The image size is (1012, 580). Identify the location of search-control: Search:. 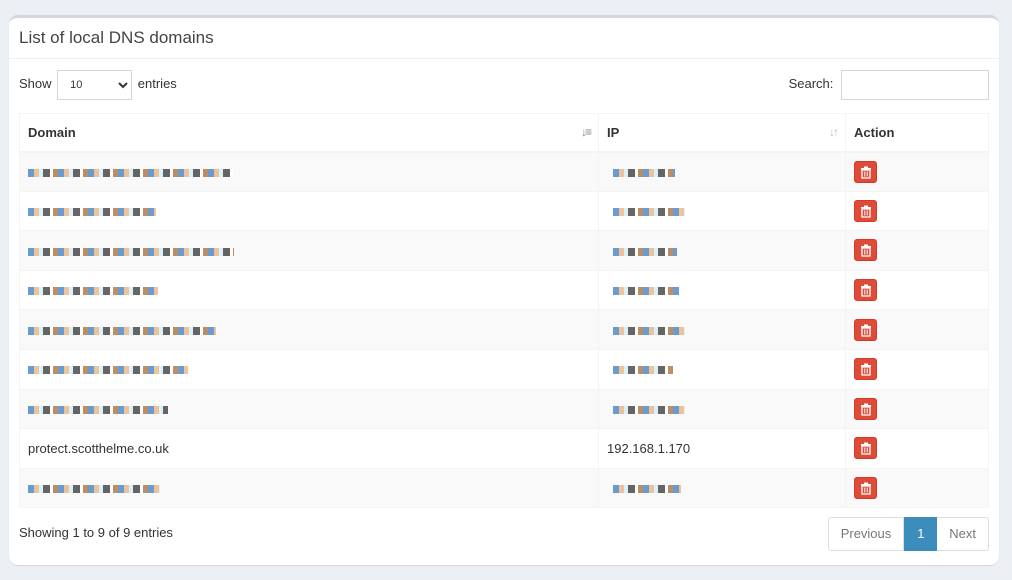
(889, 84).